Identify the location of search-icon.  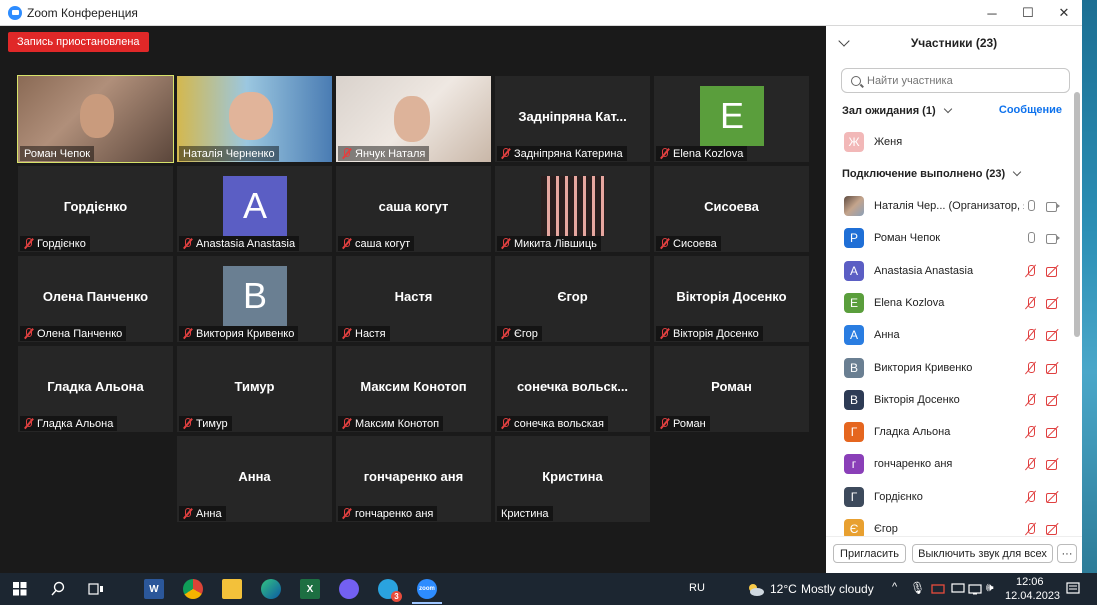
(58, 589).